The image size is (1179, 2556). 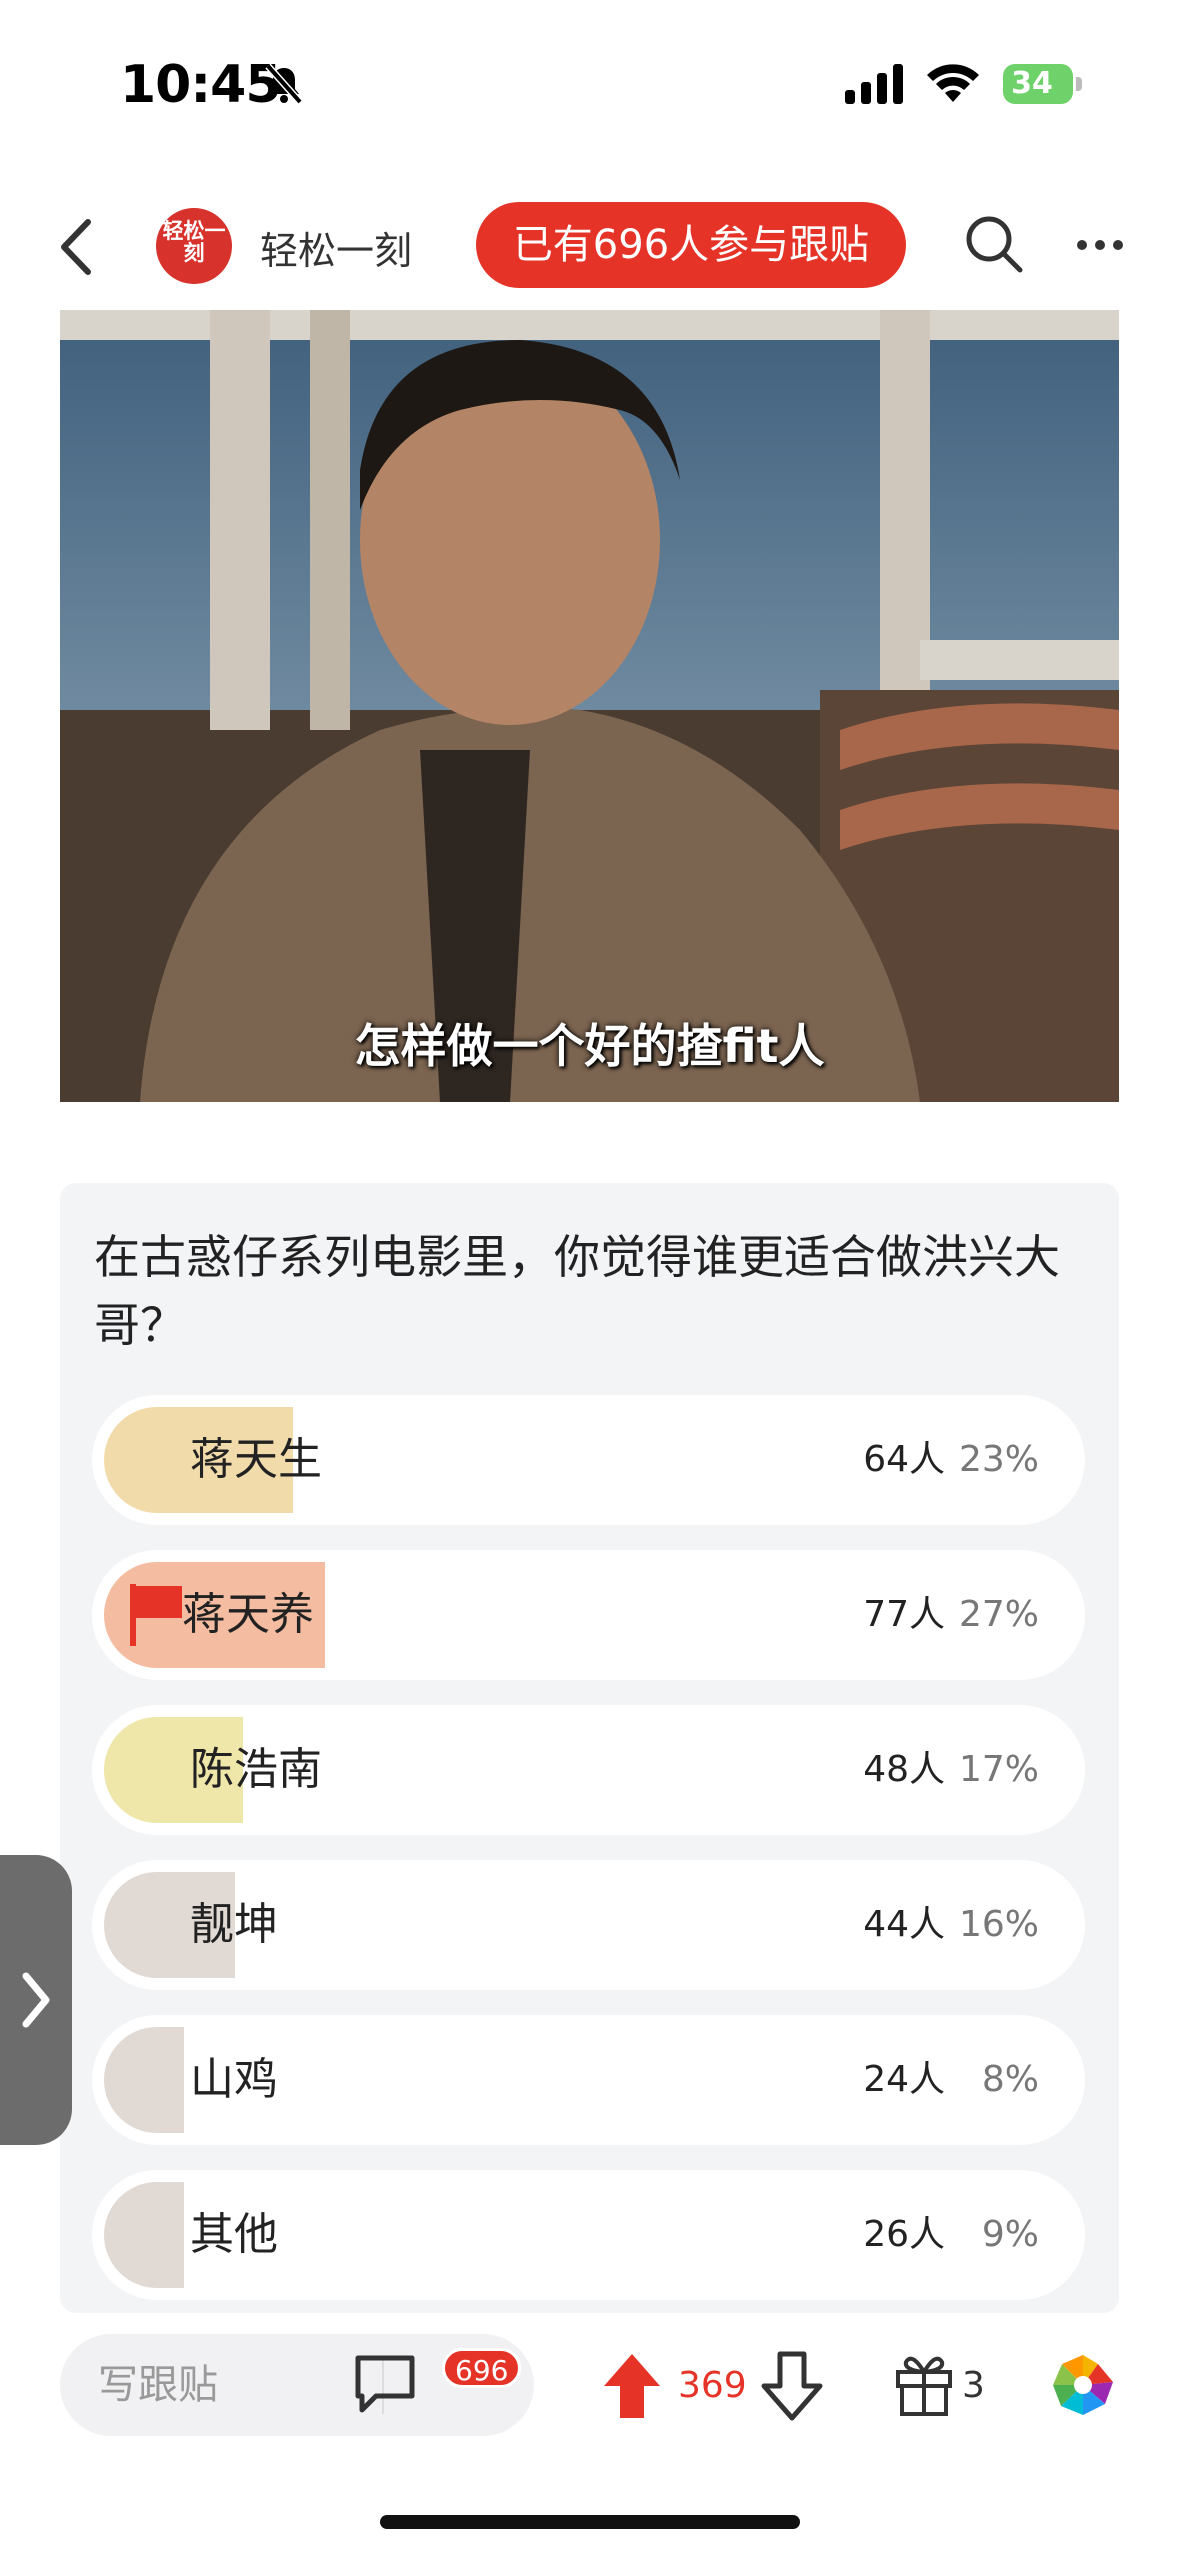 I want to click on poll-option: 蒋天养 77人 27%, so click(x=588, y=1615).